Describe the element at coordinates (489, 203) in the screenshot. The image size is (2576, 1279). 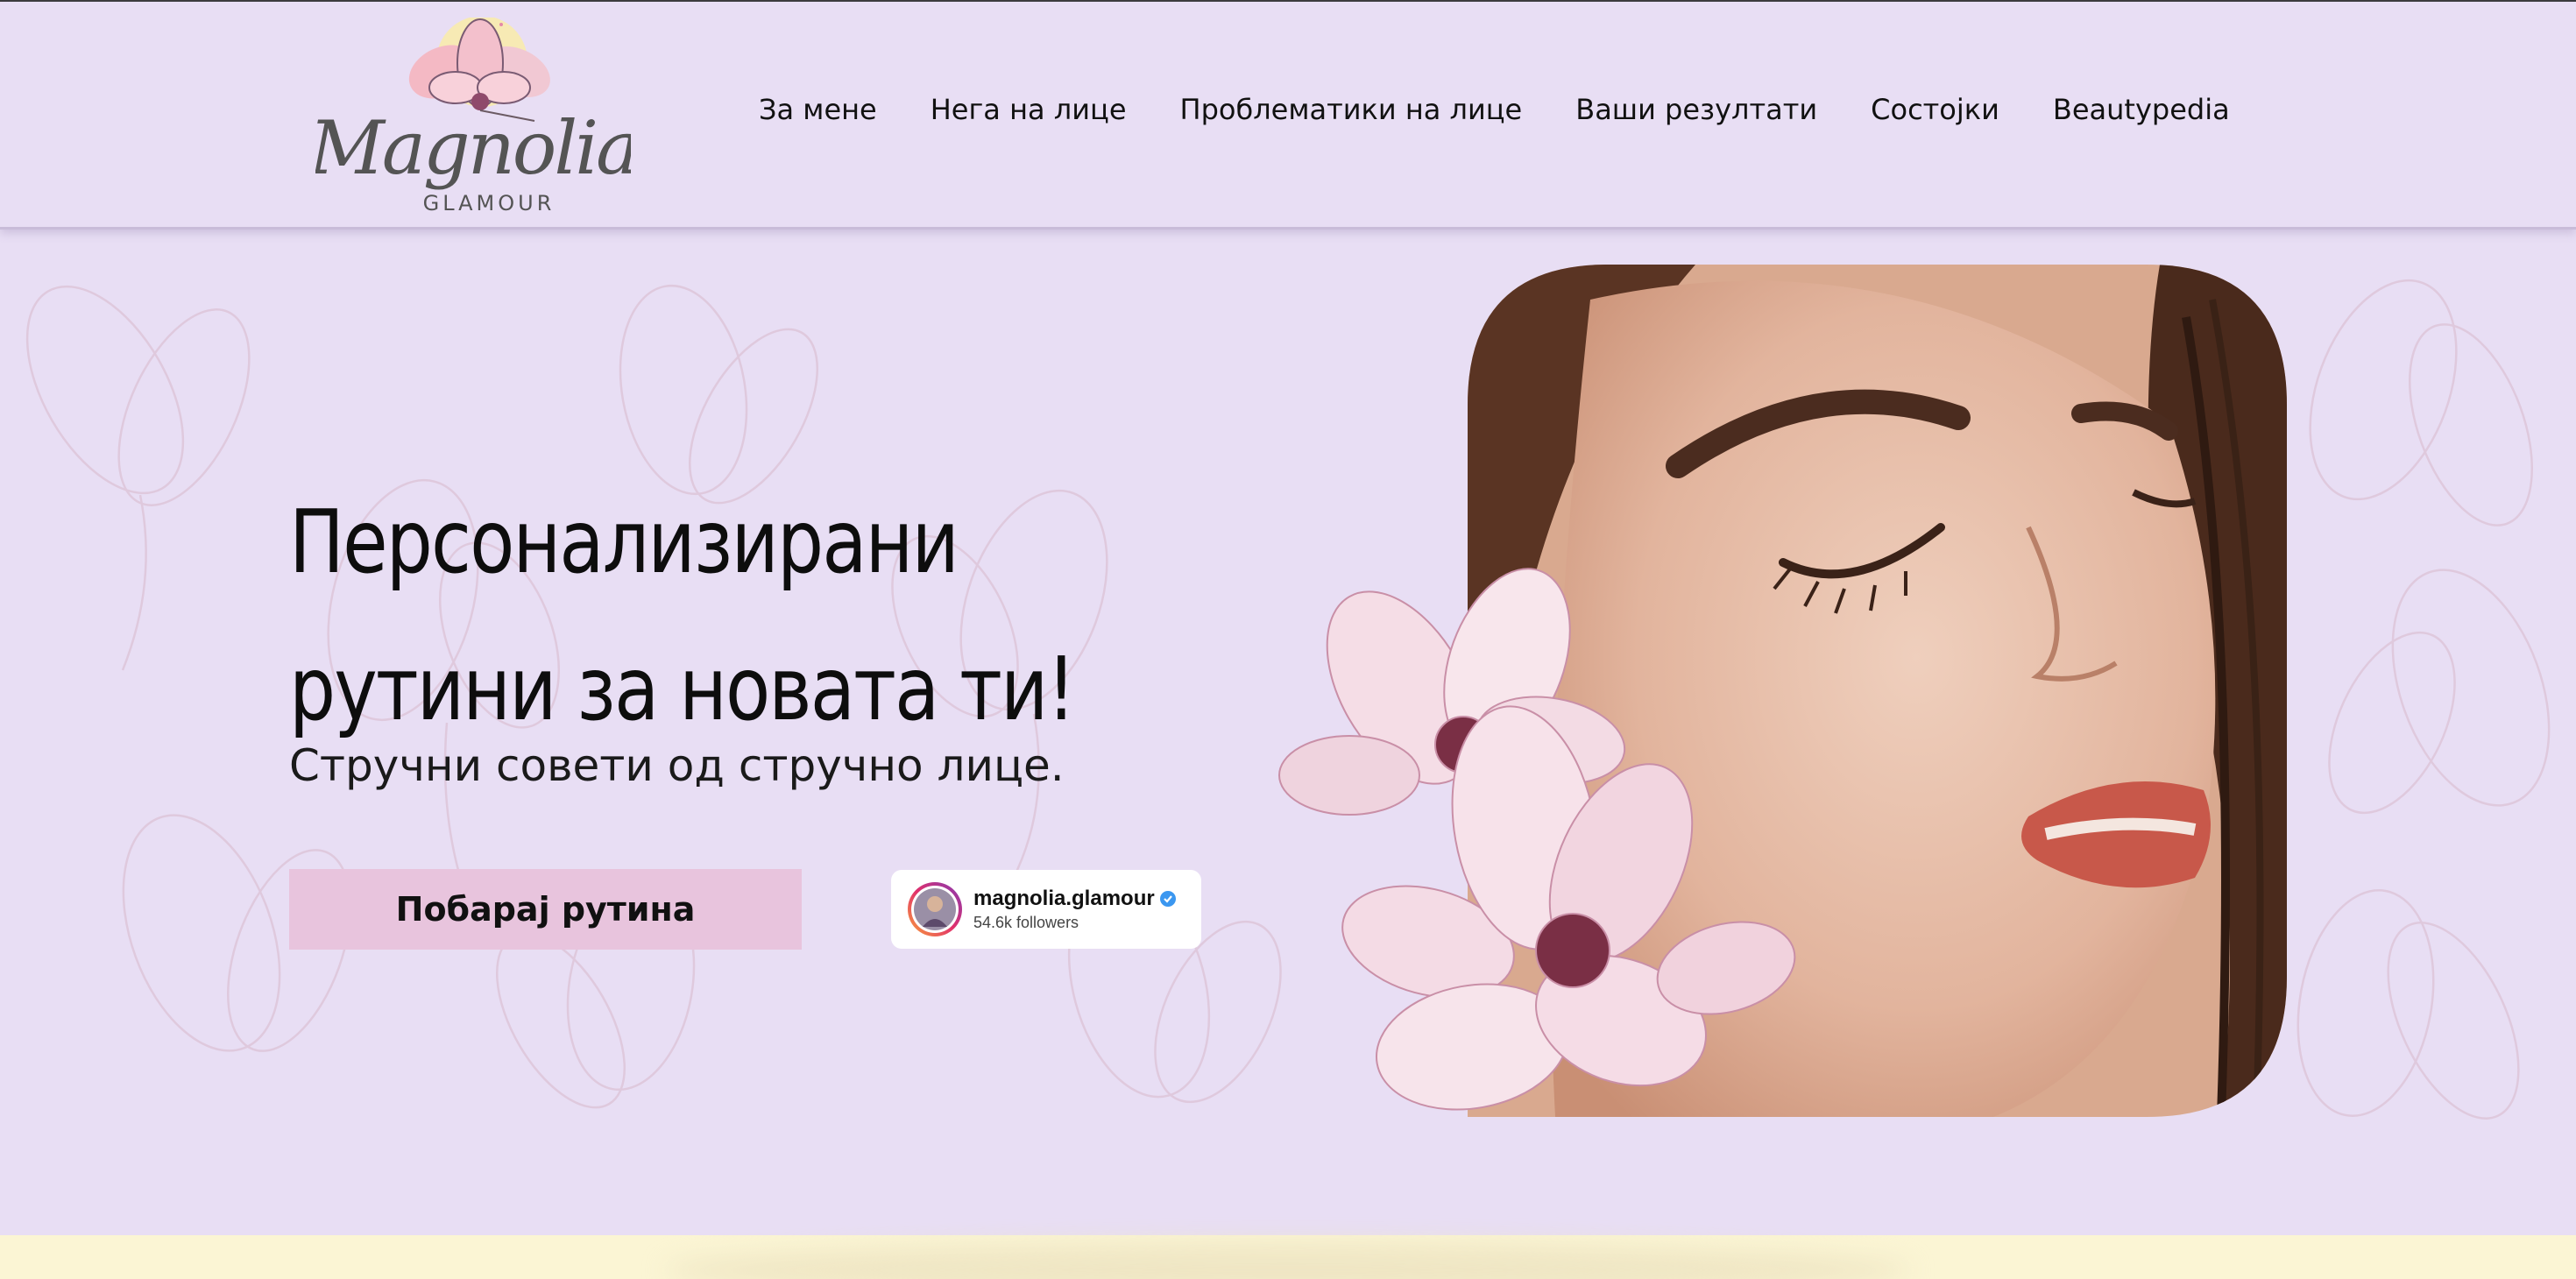
I see `logo-tagline: GLAMOUR` at that location.